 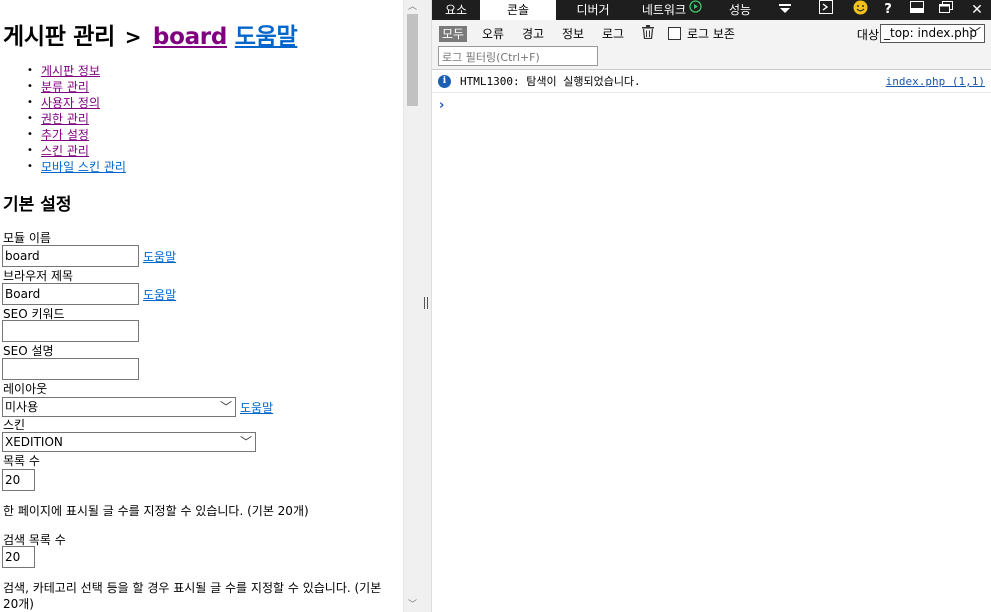 I want to click on section-title: 기본 설정, so click(x=37, y=205).